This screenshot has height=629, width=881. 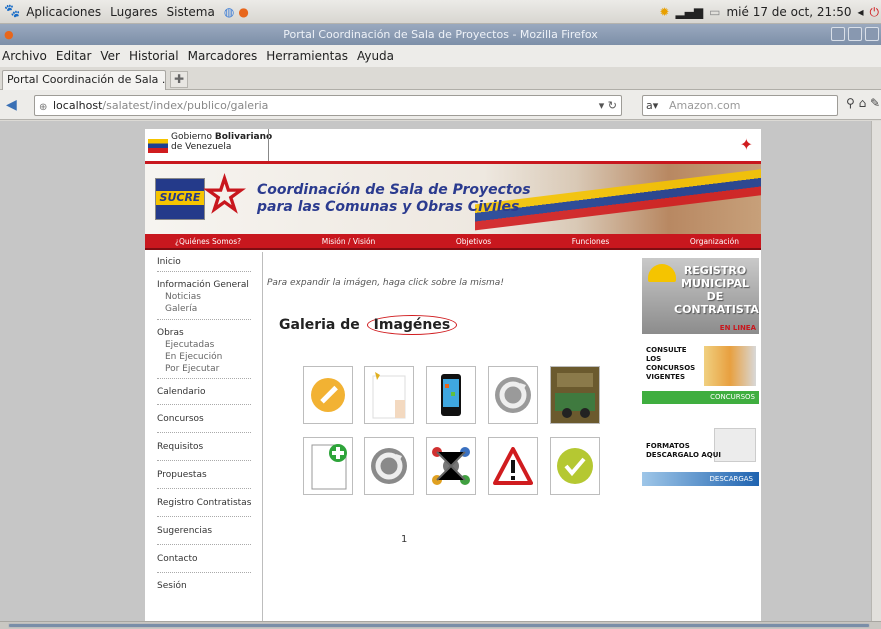 I want to click on new-tab-button: ✚, so click(x=179, y=79).